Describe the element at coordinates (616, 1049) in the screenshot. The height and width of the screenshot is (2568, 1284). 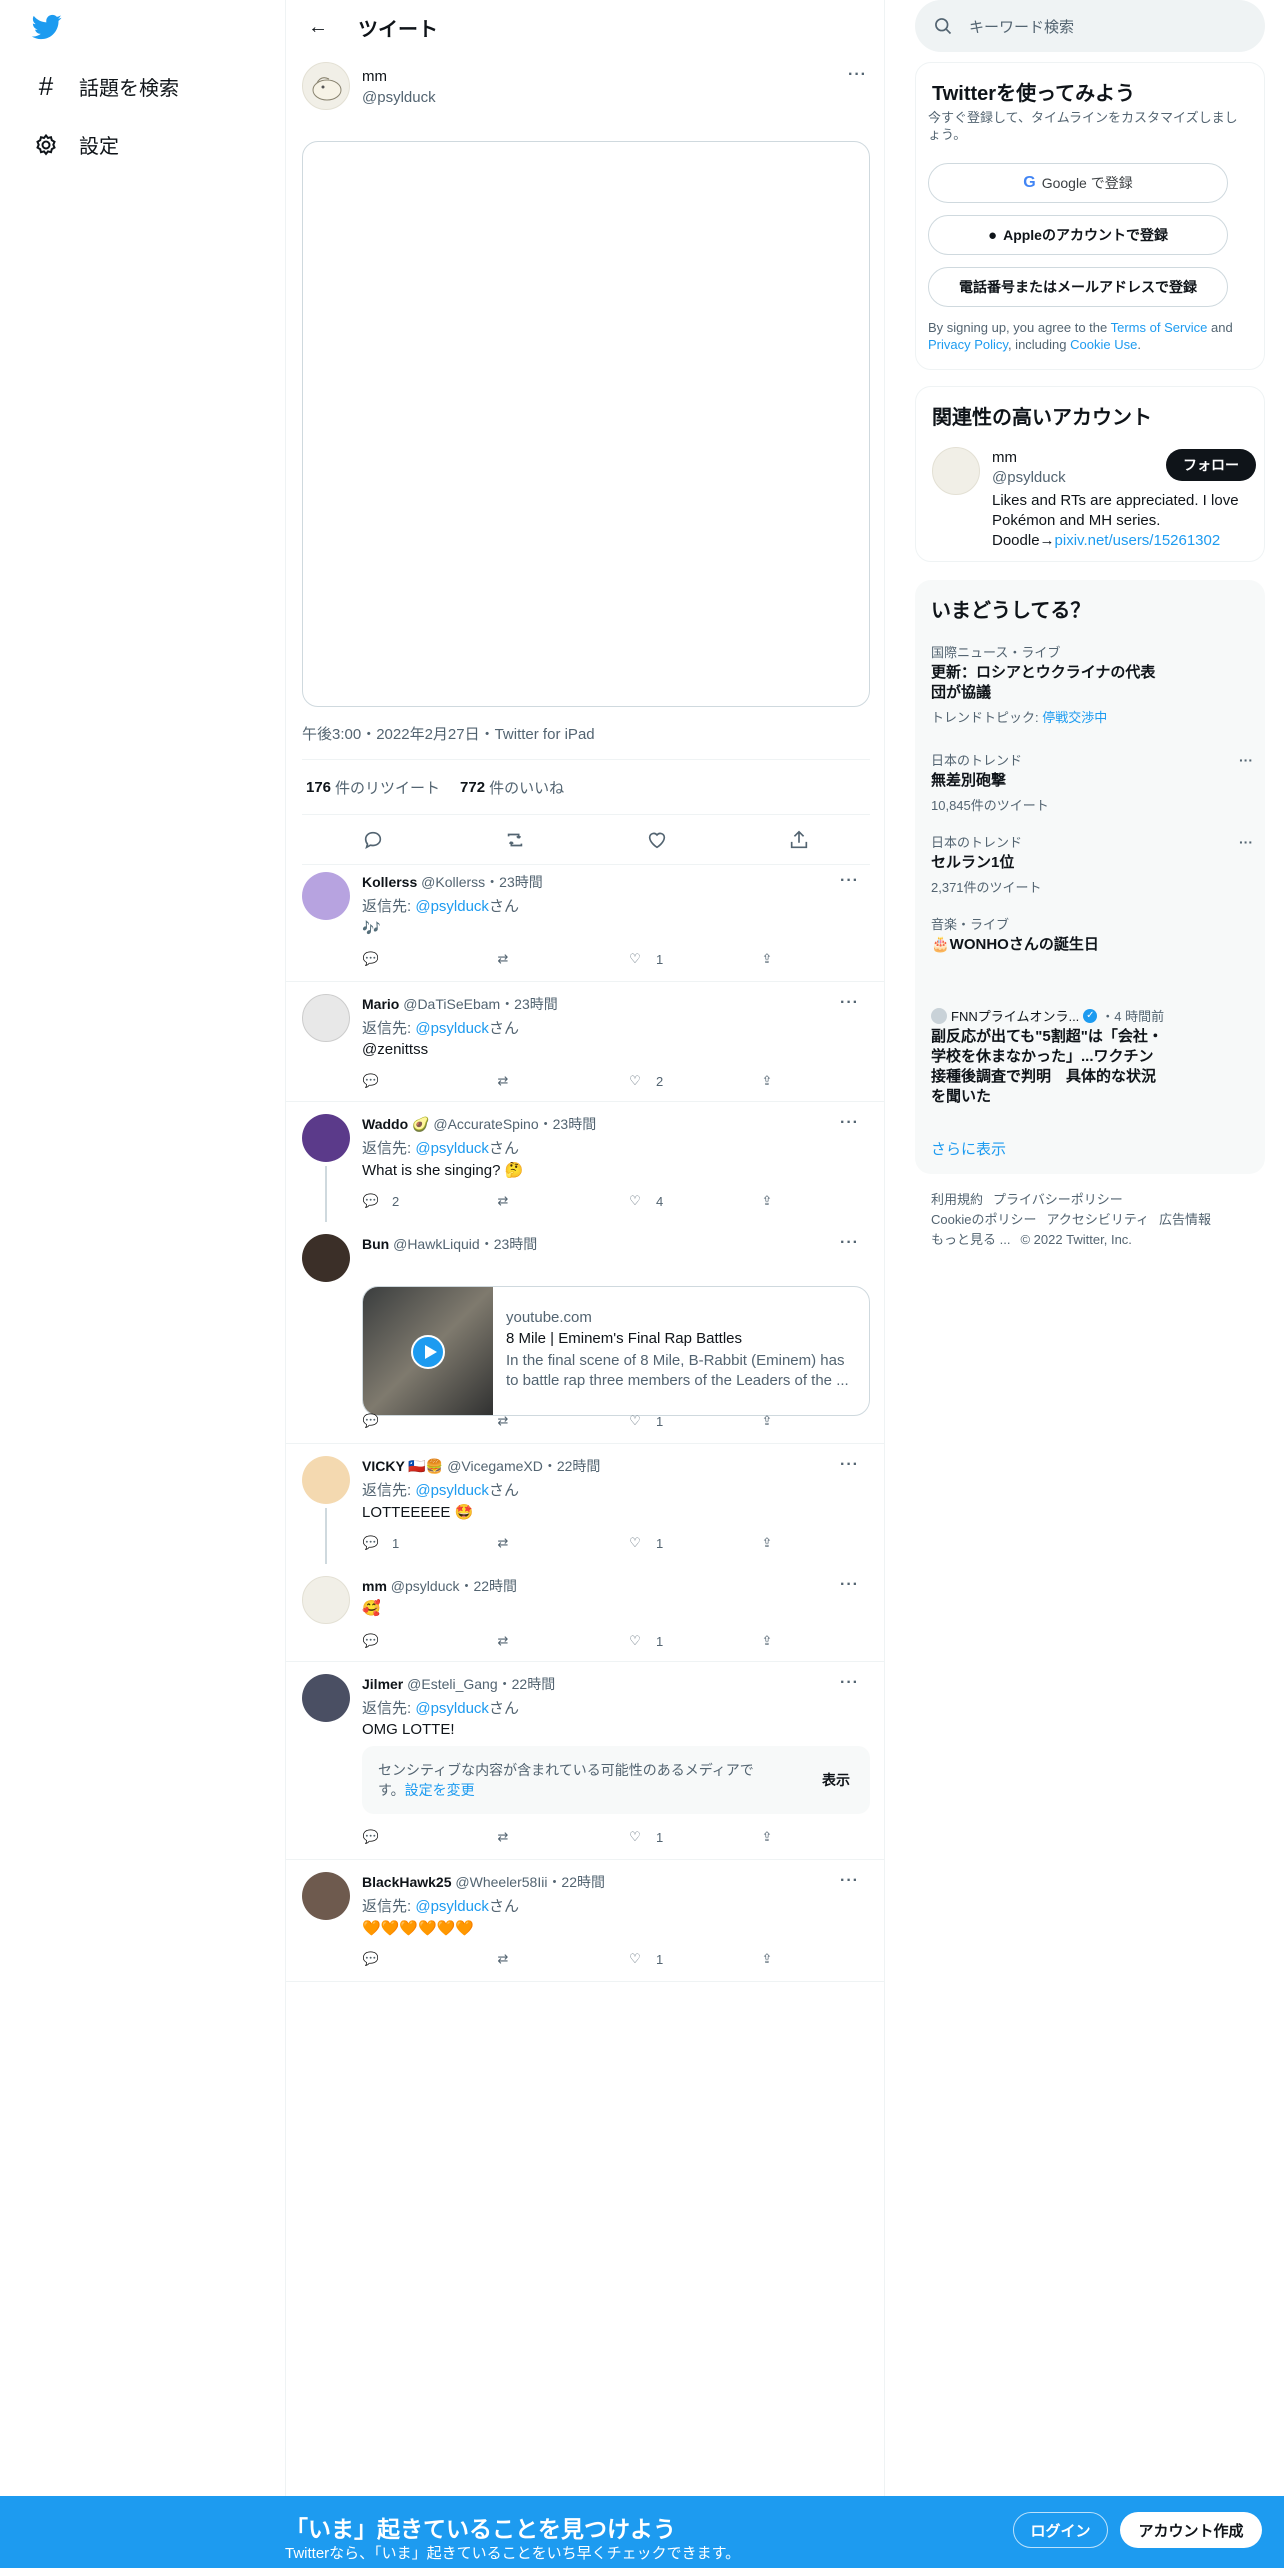
I see `reply-text: @zenittss` at that location.